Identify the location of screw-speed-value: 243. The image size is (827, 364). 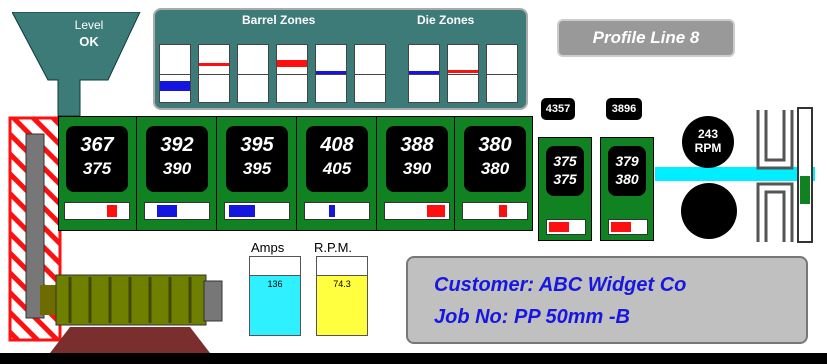
(708, 134).